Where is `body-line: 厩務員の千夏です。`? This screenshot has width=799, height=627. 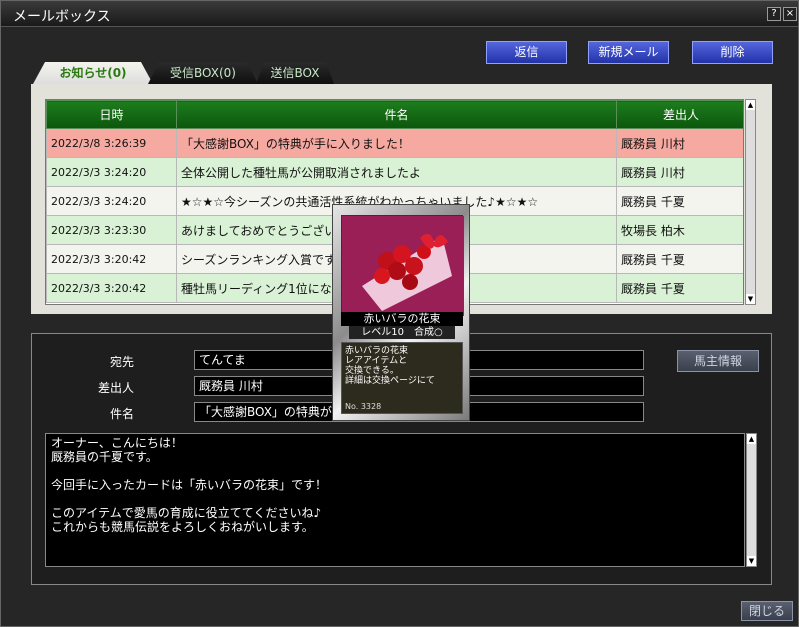 body-line: 厩務員の千夏です。 is located at coordinates (104, 457).